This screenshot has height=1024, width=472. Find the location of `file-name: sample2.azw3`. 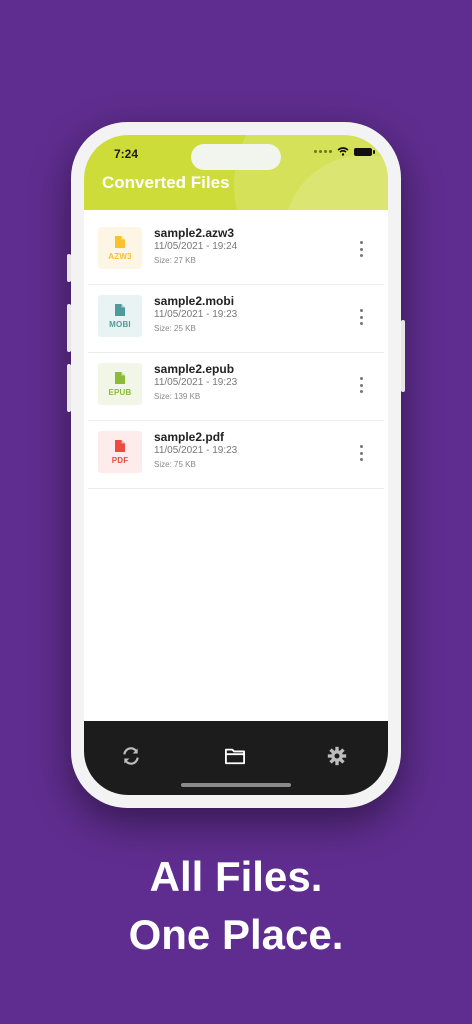

file-name: sample2.azw3 is located at coordinates (194, 233).